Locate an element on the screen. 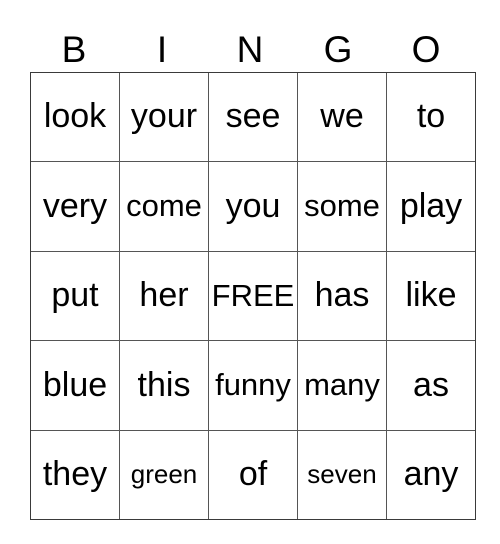  bingo-cell-word: like is located at coordinates (431, 295).